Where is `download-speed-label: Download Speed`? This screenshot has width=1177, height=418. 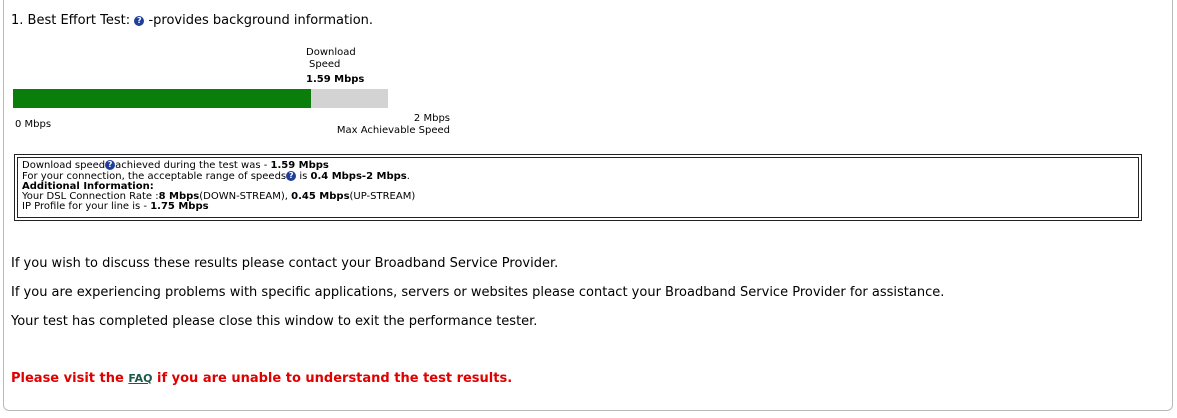
download-speed-label: Download Speed is located at coordinates (331, 59).